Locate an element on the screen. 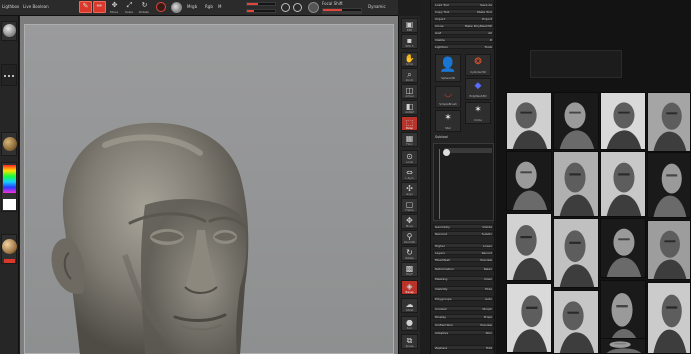 This screenshot has height=354, width=691. palette-row: FiberMesh Preview is located at coordinates (463, 259).